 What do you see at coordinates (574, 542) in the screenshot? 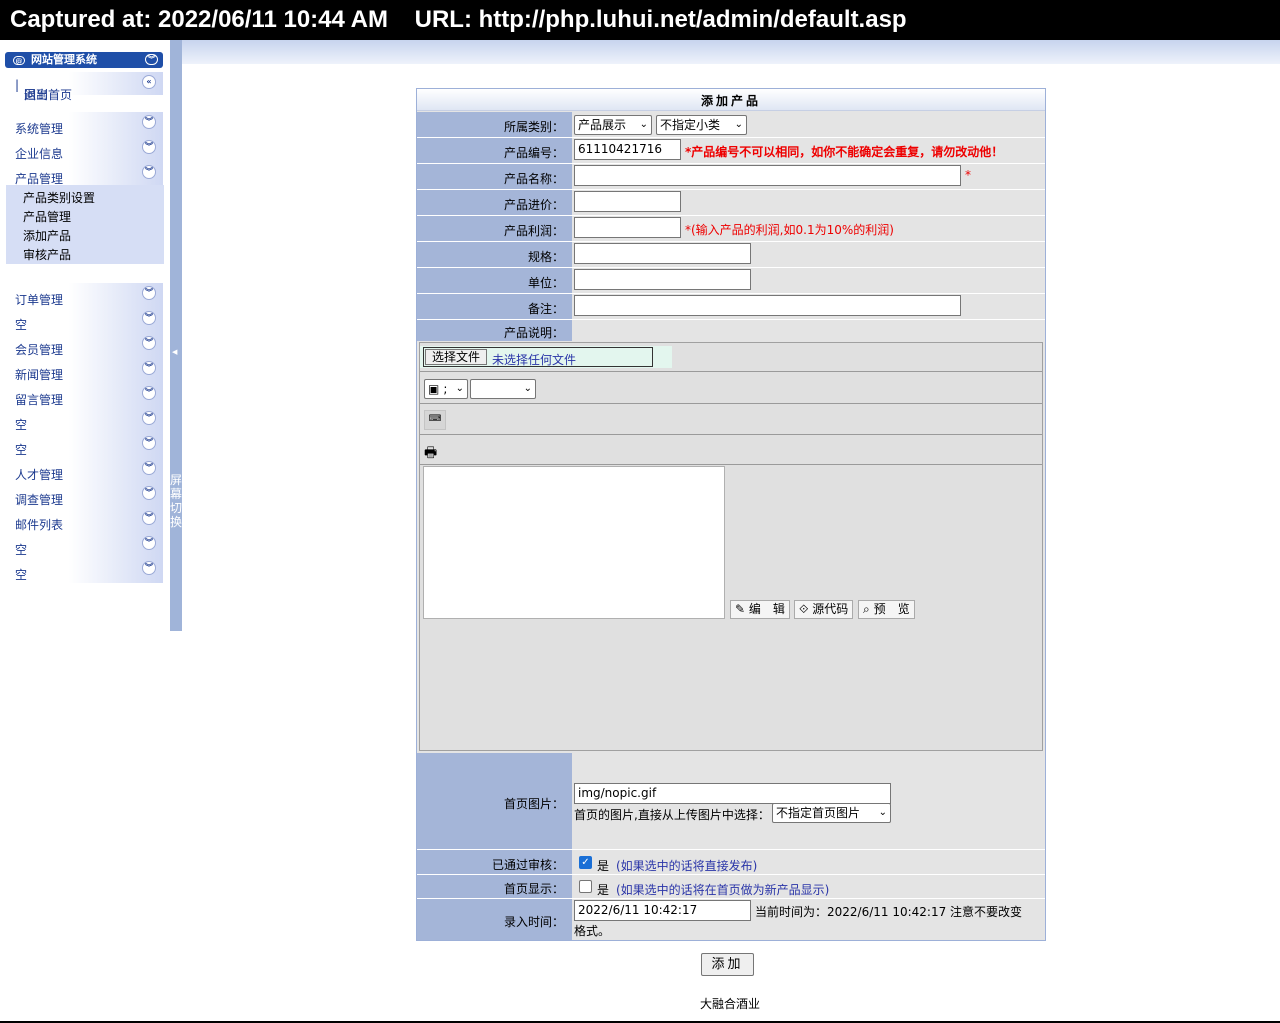
I see `editor-content-area` at bounding box center [574, 542].